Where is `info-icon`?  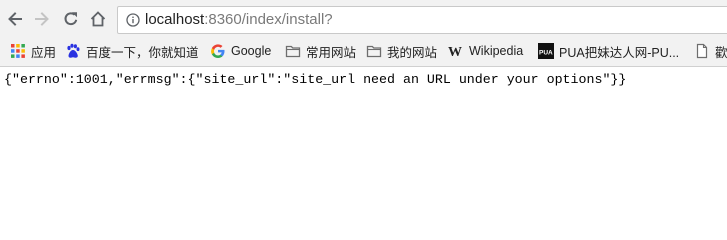
info-icon is located at coordinates (133, 20).